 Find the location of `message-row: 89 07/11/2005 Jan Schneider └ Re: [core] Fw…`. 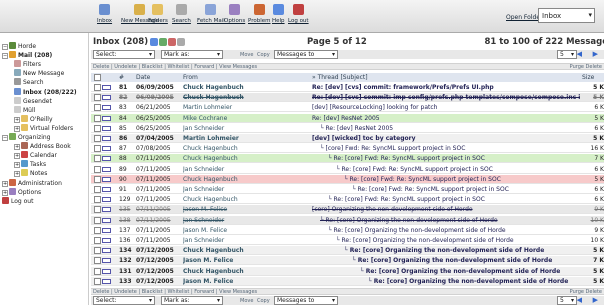

message-row: 89 07/11/2005 Jan Schneider └ Re: [core] Fw… is located at coordinates (347, 169).